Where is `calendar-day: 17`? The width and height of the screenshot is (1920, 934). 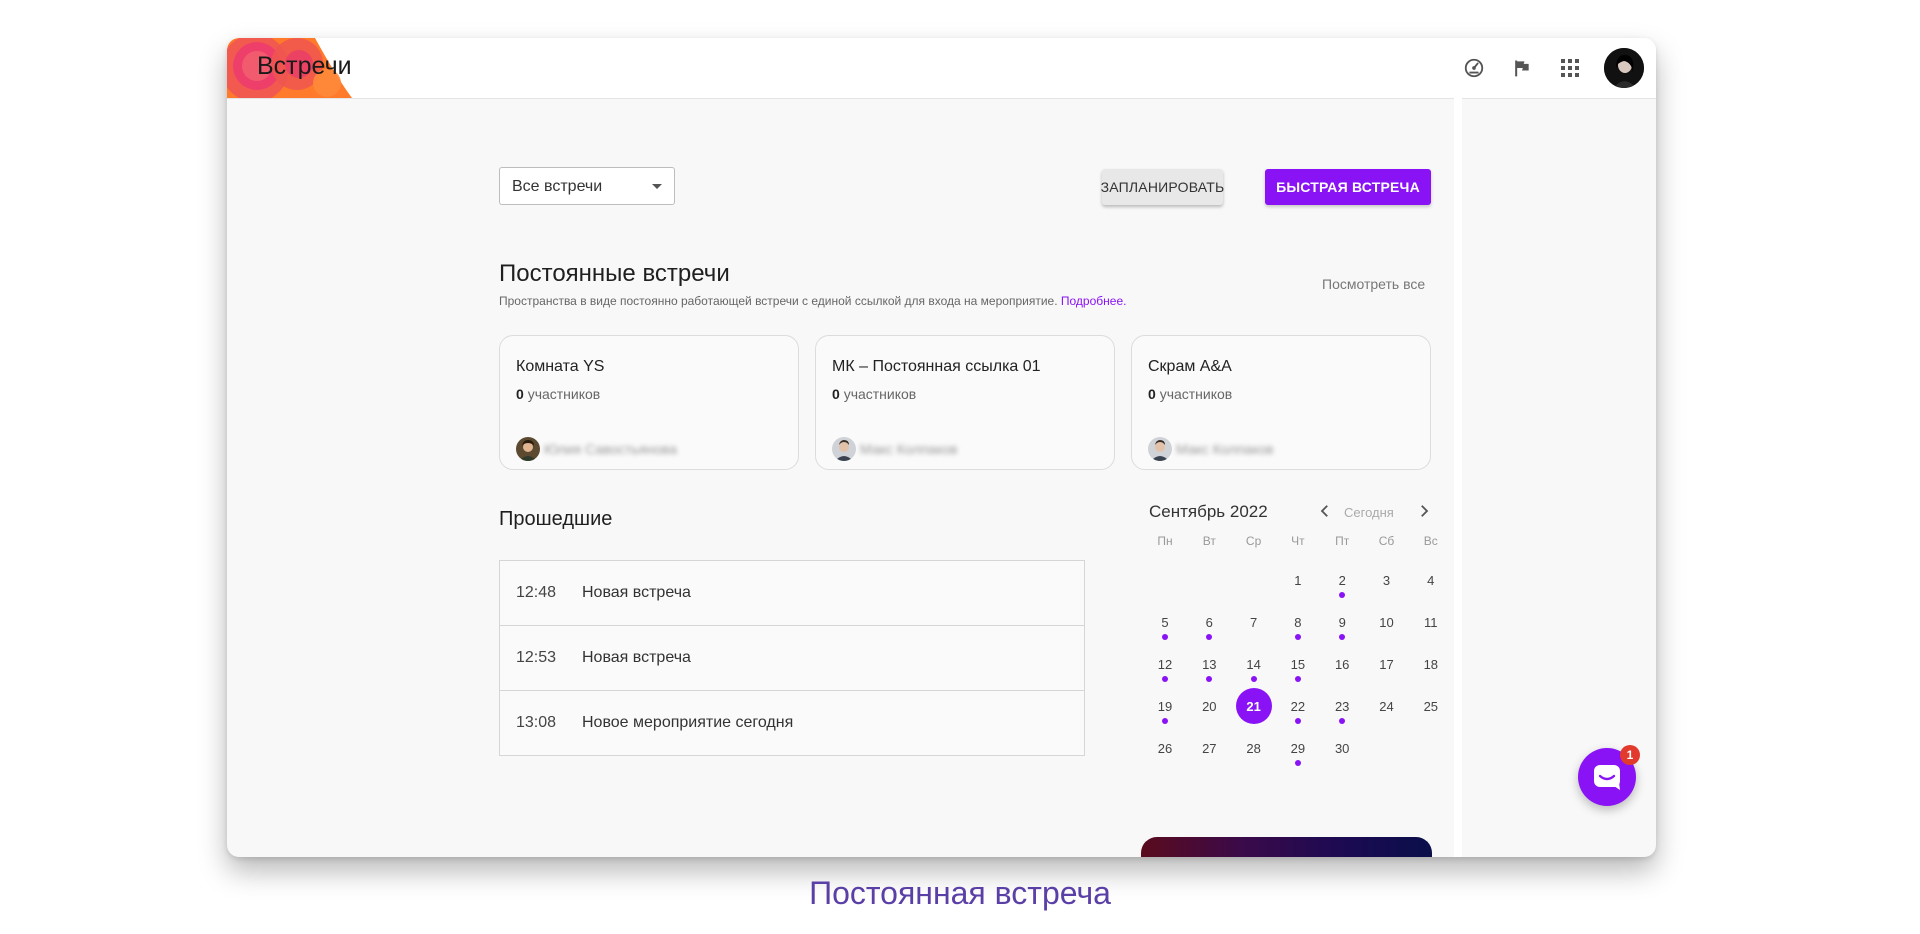 calendar-day: 17 is located at coordinates (1387, 664).